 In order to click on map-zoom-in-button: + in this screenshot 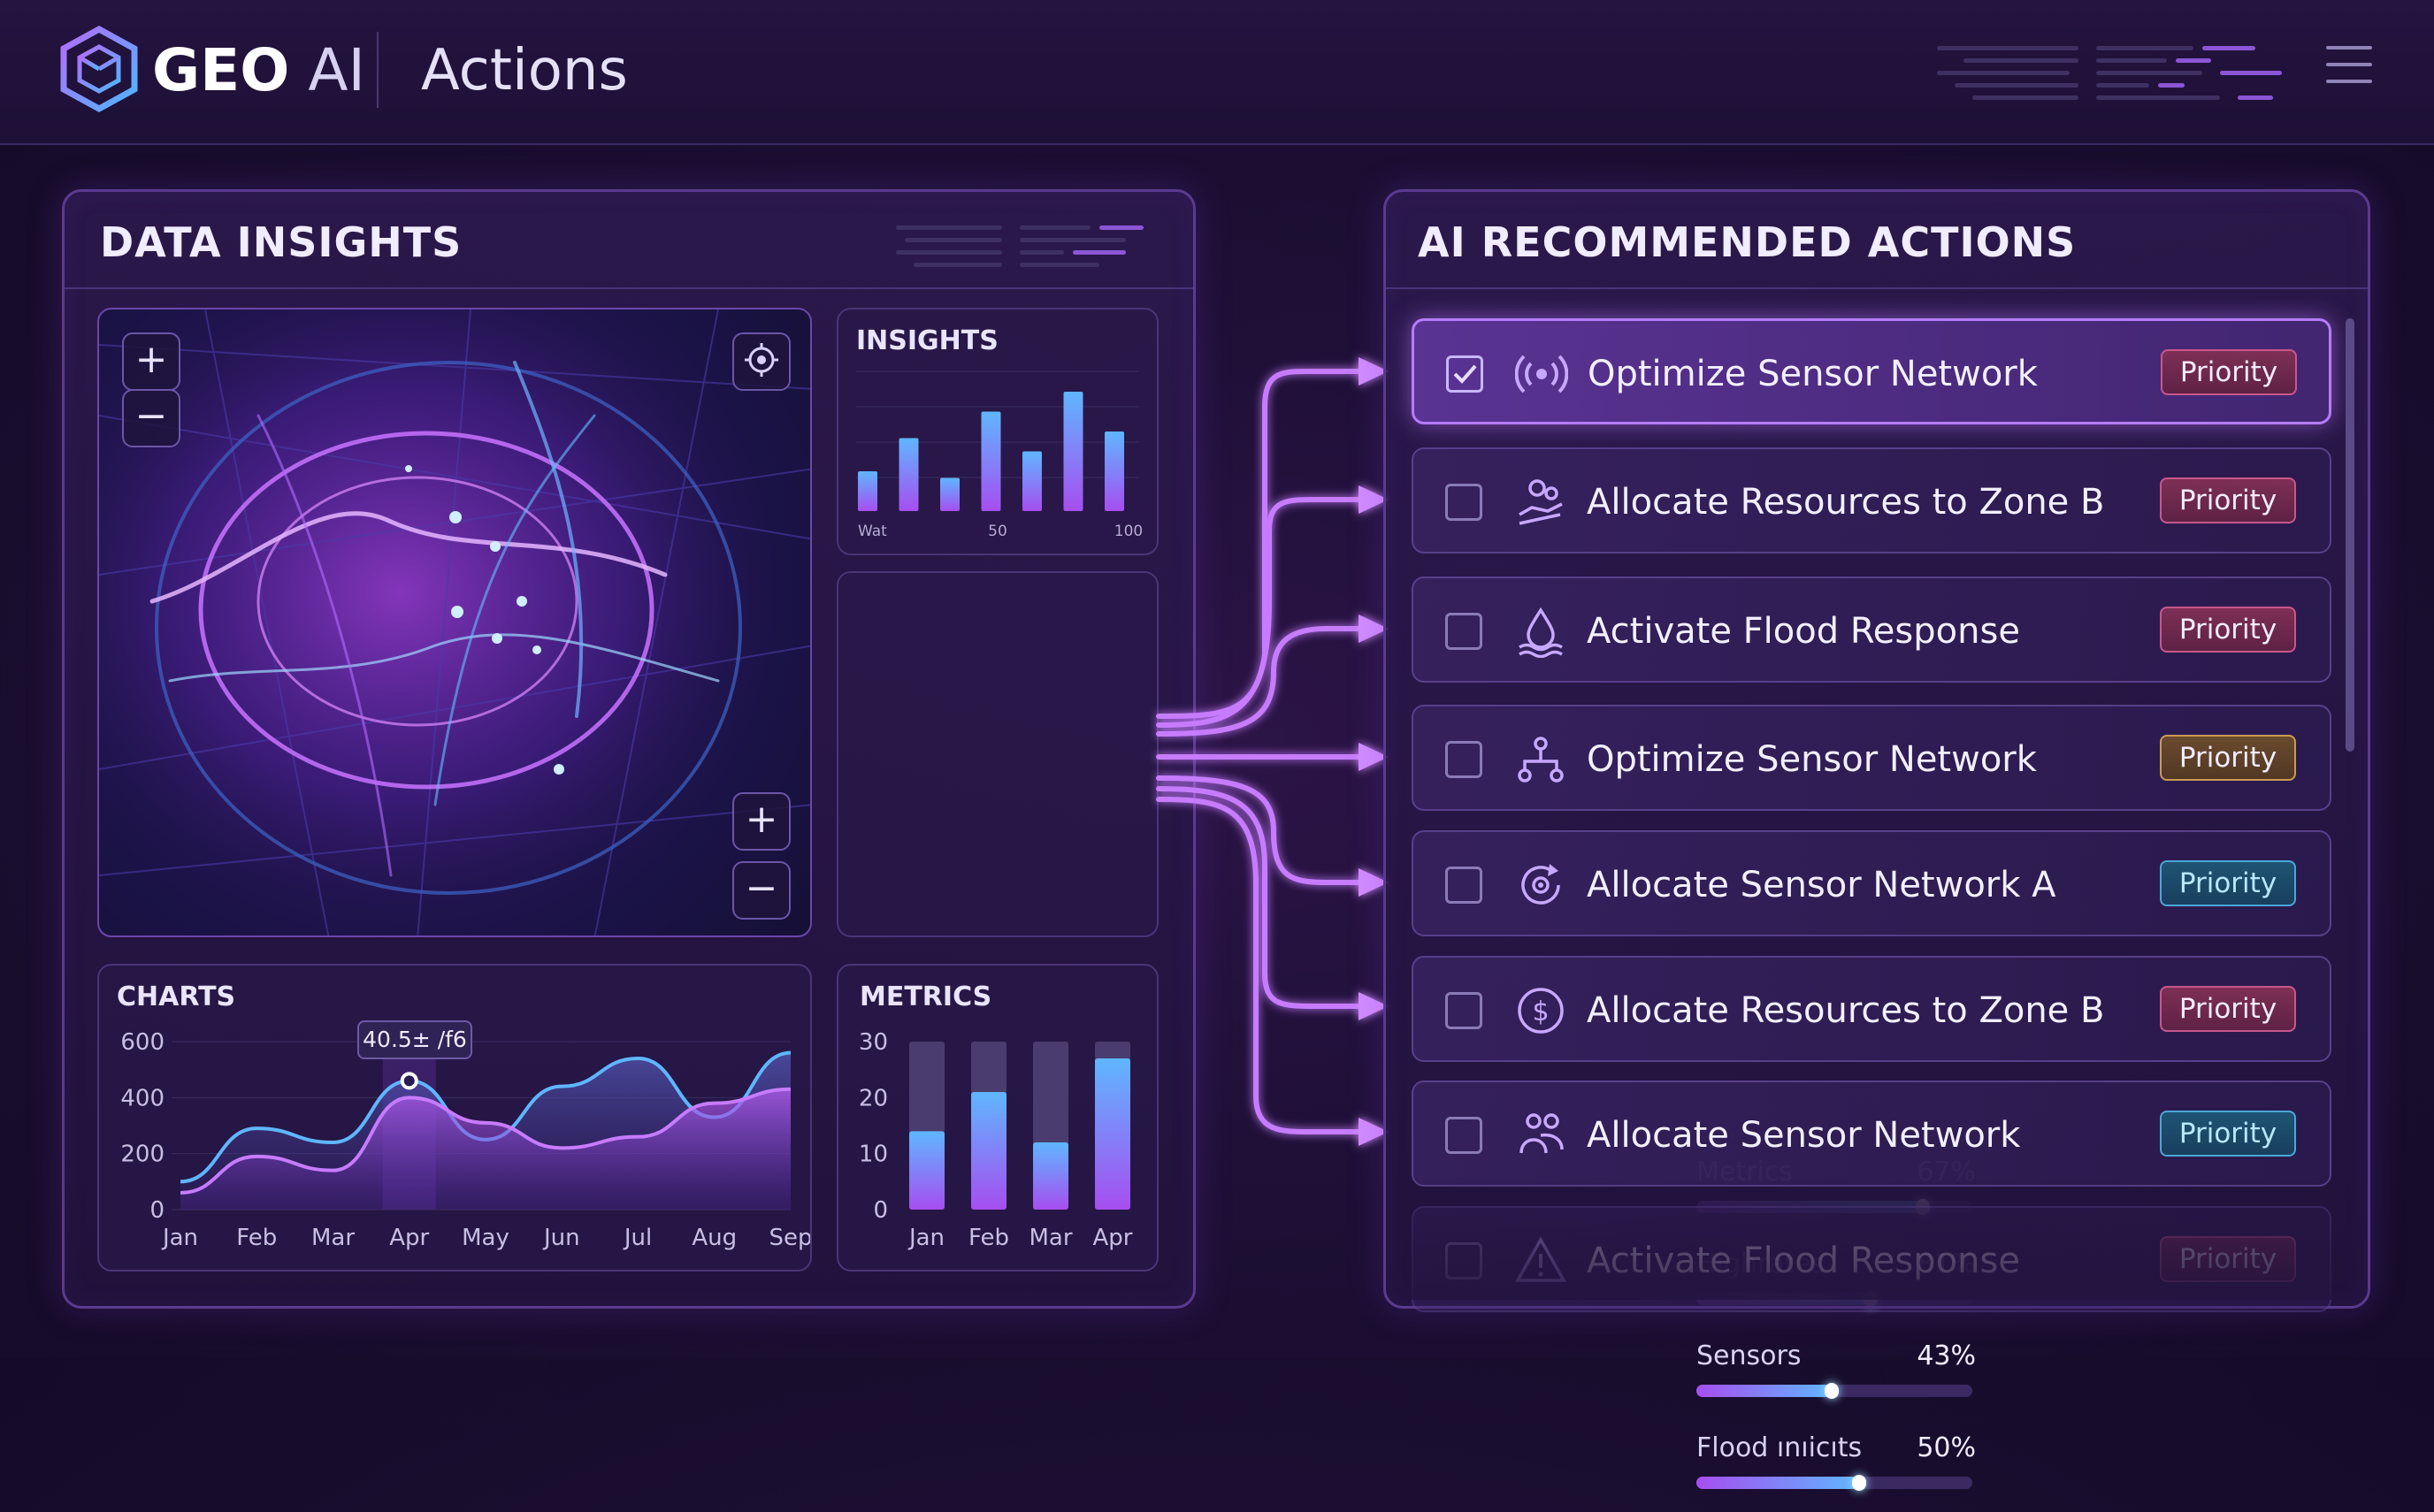, I will do `click(151, 361)`.